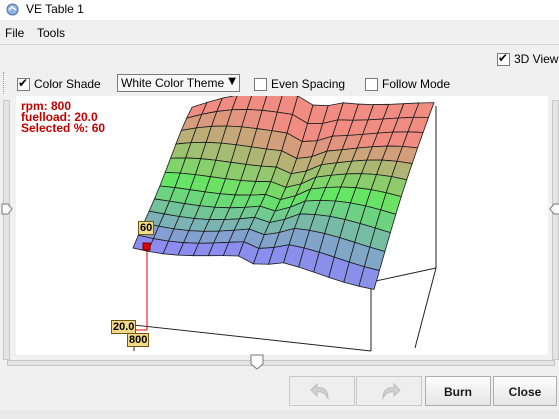 Image resolution: width=559 pixels, height=419 pixels. I want to click on redo-icon, so click(391, 391).